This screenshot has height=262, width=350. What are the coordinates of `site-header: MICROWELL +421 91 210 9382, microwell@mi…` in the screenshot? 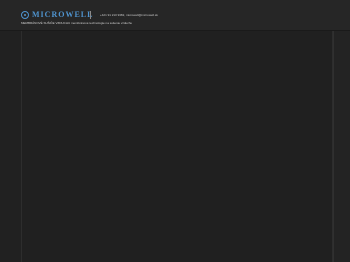 It's located at (175, 15).